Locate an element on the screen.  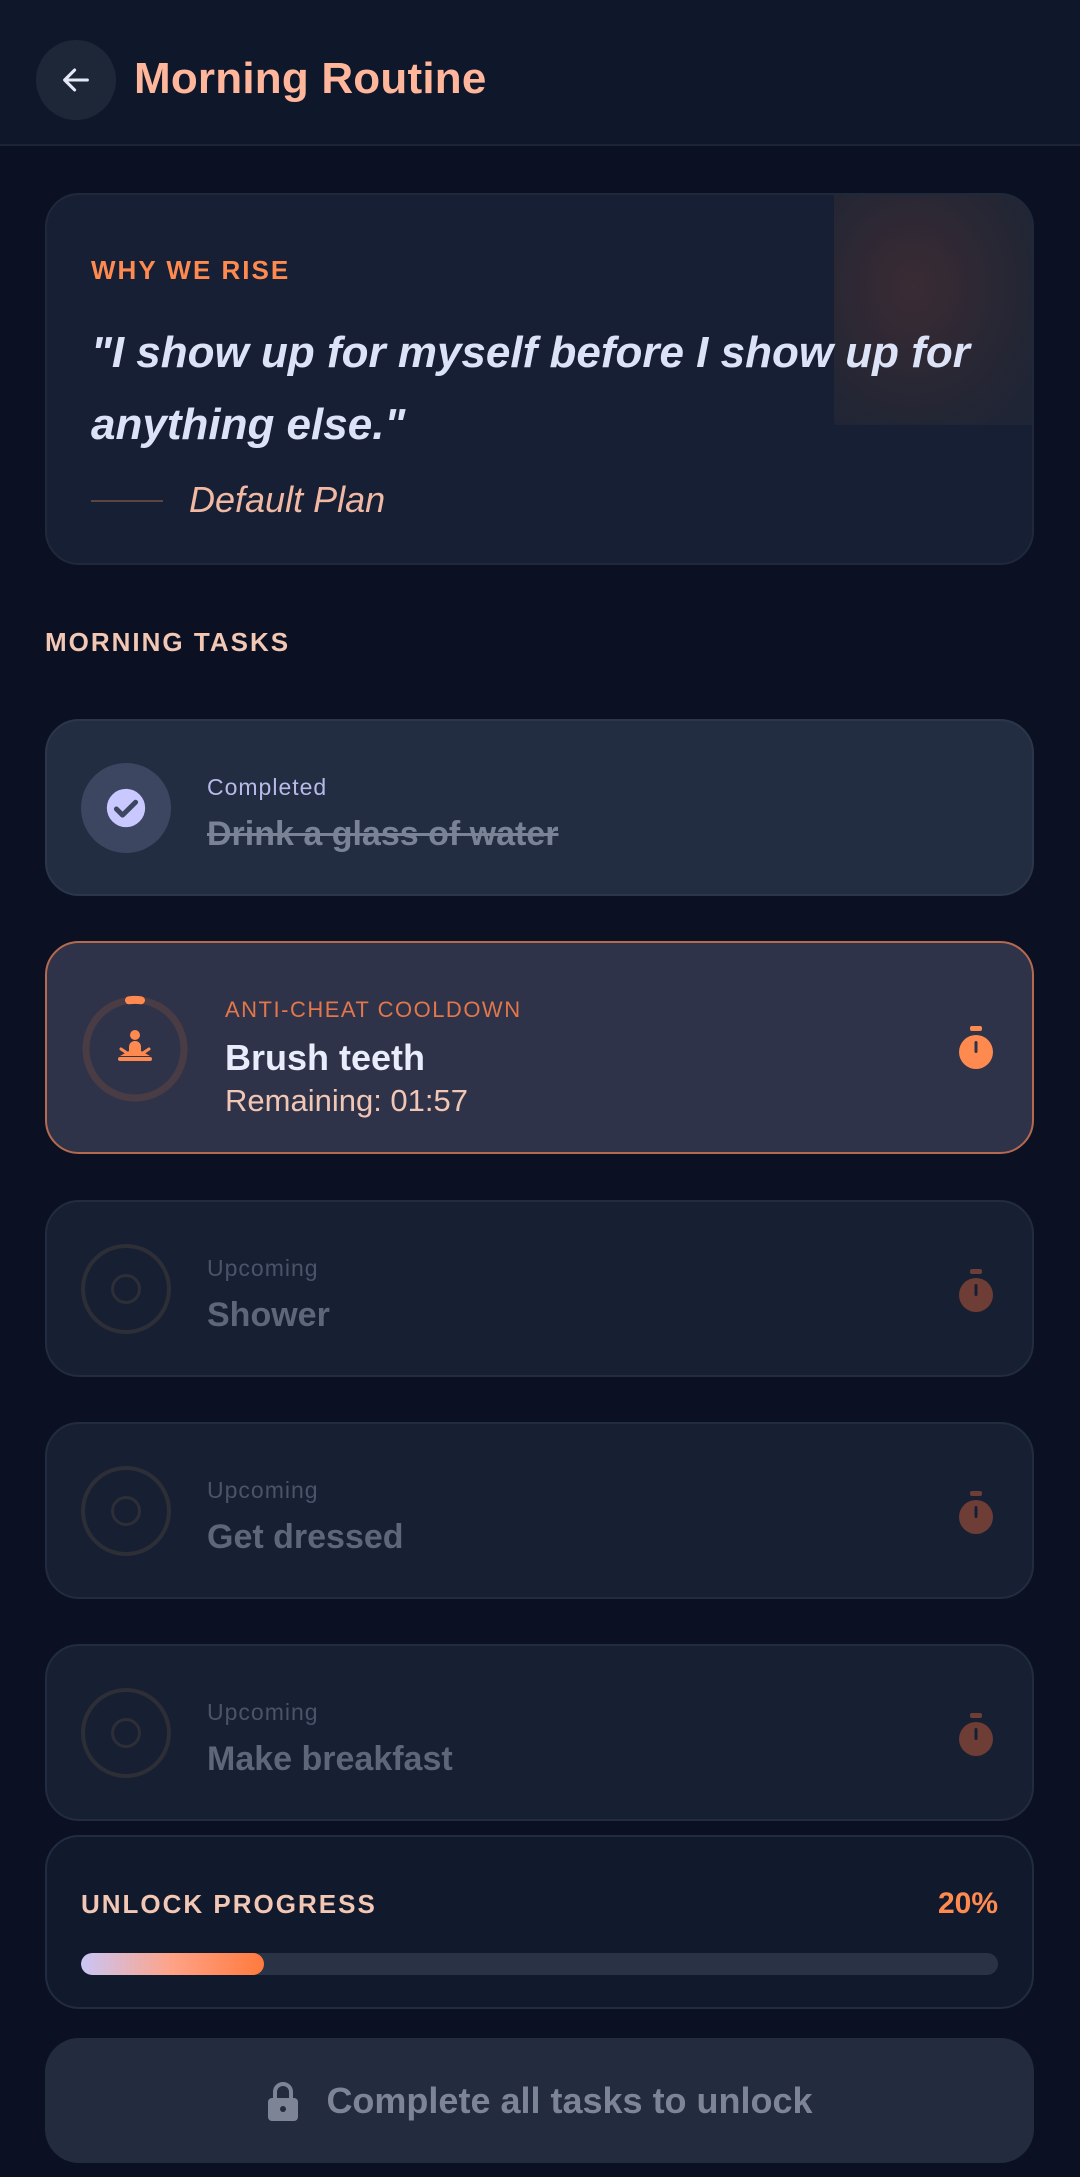
quote-eyebrow: WHY WE RISE is located at coordinates (191, 270).